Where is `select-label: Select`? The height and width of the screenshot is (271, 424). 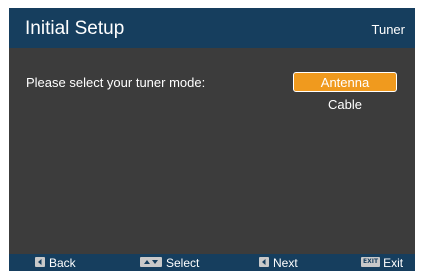
select-label: Select is located at coordinates (183, 263).